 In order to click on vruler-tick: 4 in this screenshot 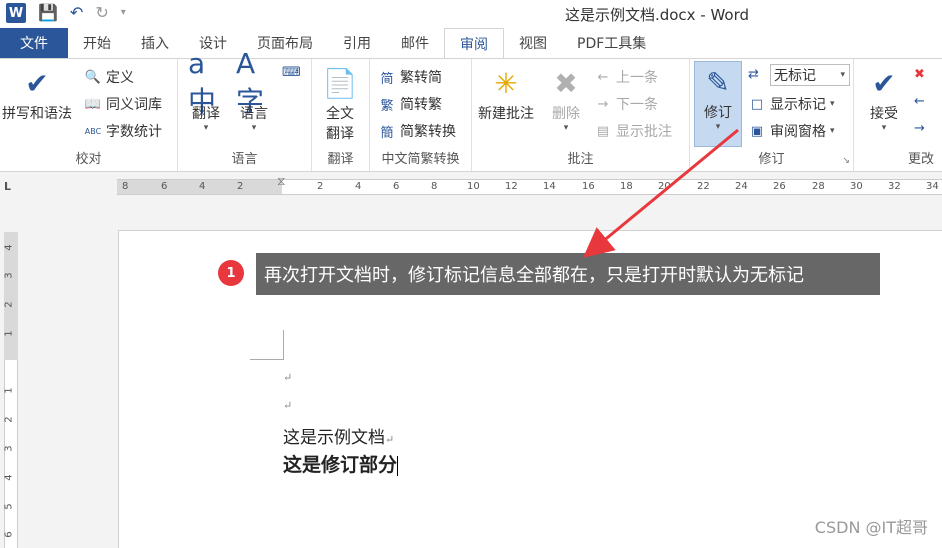, I will do `click(9, 247)`.